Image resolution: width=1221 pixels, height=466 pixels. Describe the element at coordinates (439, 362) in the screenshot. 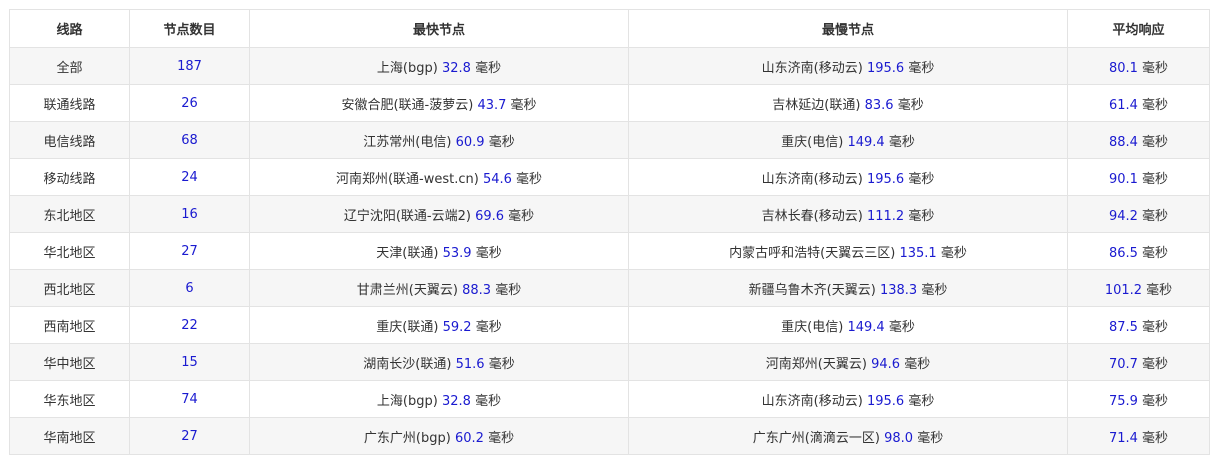

I see `cell-fastest-node: 湖南长沙(联通) 51.6 毫秒` at that location.